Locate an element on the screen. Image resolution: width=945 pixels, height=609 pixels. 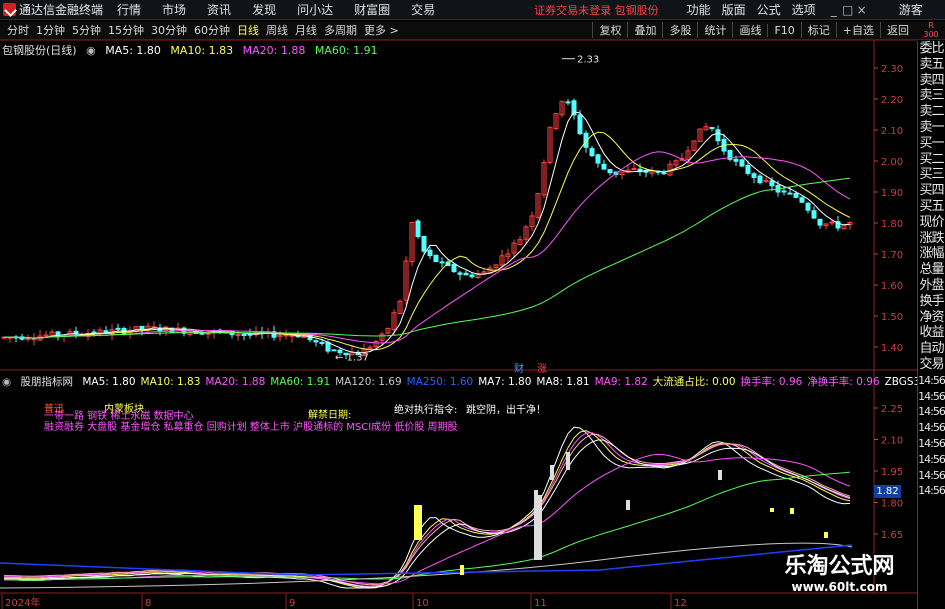
menu-zixun: 资讯 is located at coordinates (219, 9).